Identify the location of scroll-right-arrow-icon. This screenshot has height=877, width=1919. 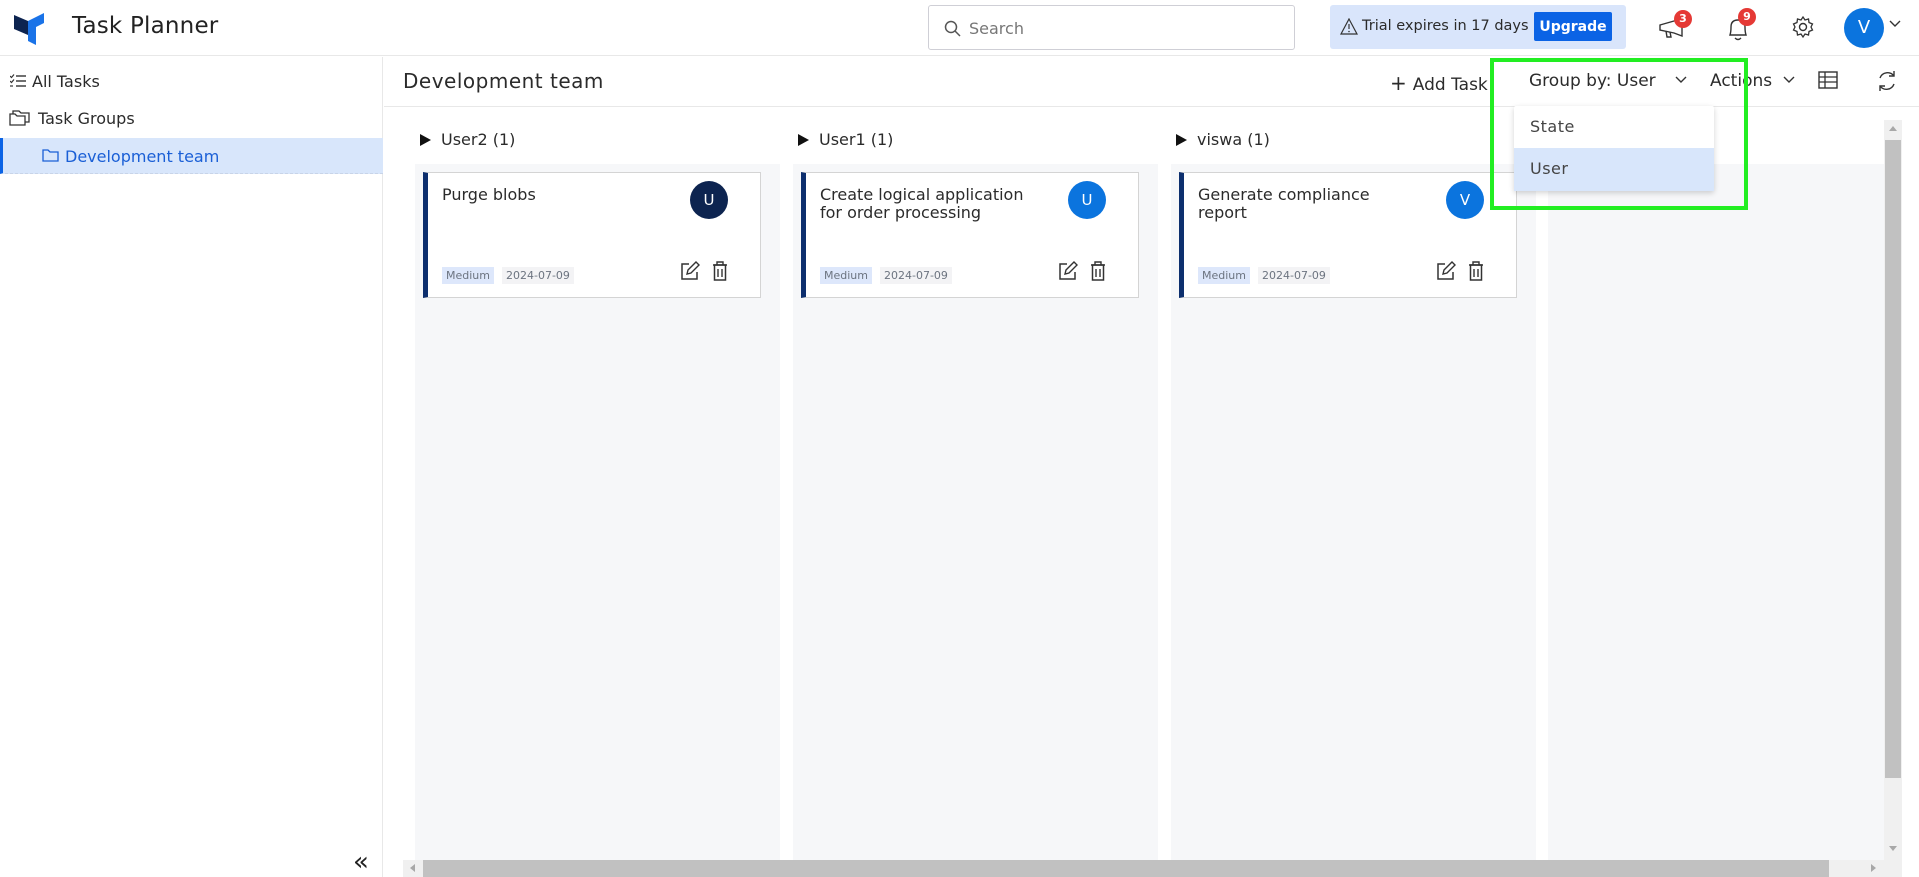
(1873, 868).